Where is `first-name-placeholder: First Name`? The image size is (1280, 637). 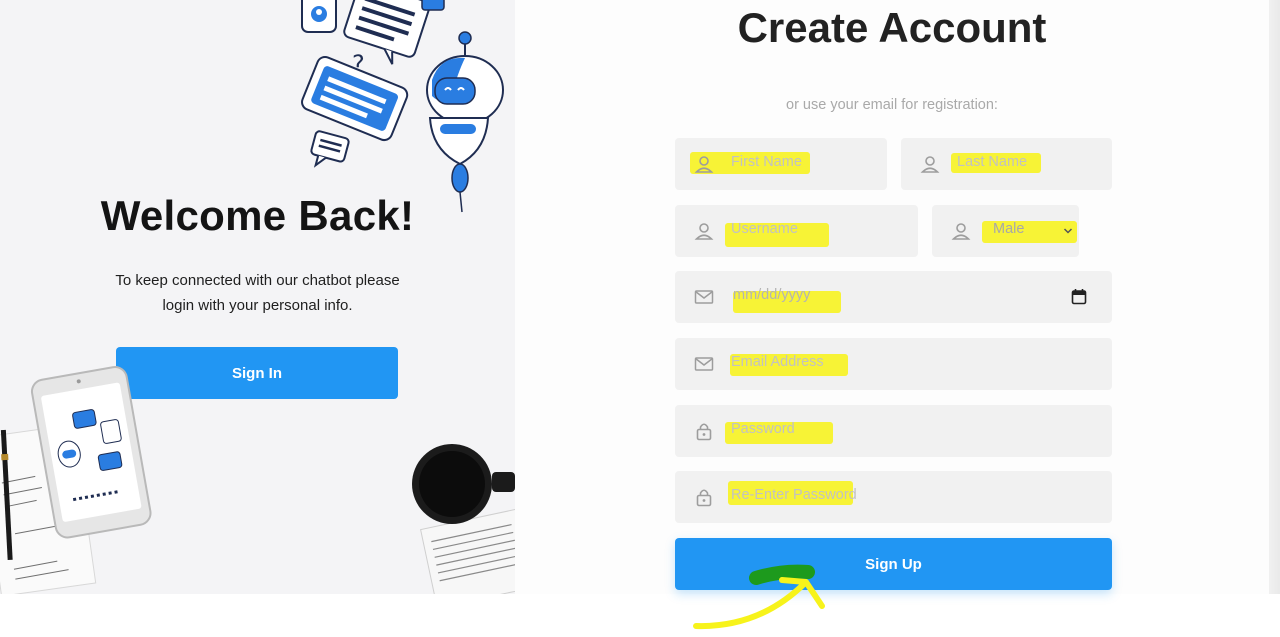 first-name-placeholder: First Name is located at coordinates (766, 162).